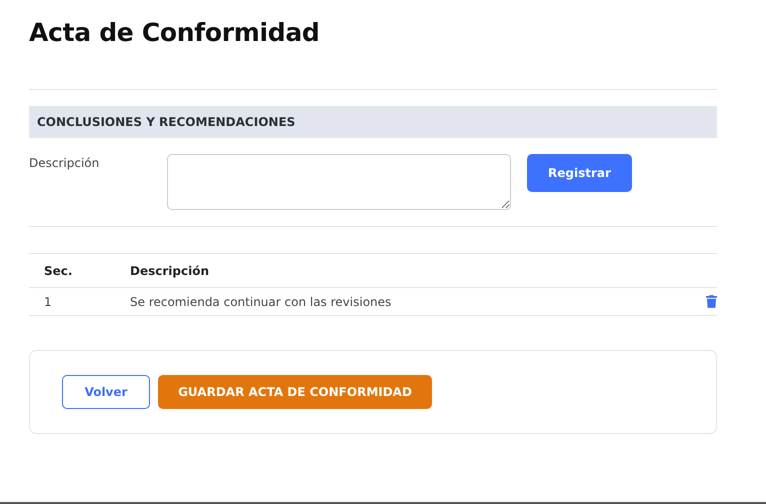 Image resolution: width=766 pixels, height=504 pixels. What do you see at coordinates (711, 301) in the screenshot?
I see `trash-icon` at bounding box center [711, 301].